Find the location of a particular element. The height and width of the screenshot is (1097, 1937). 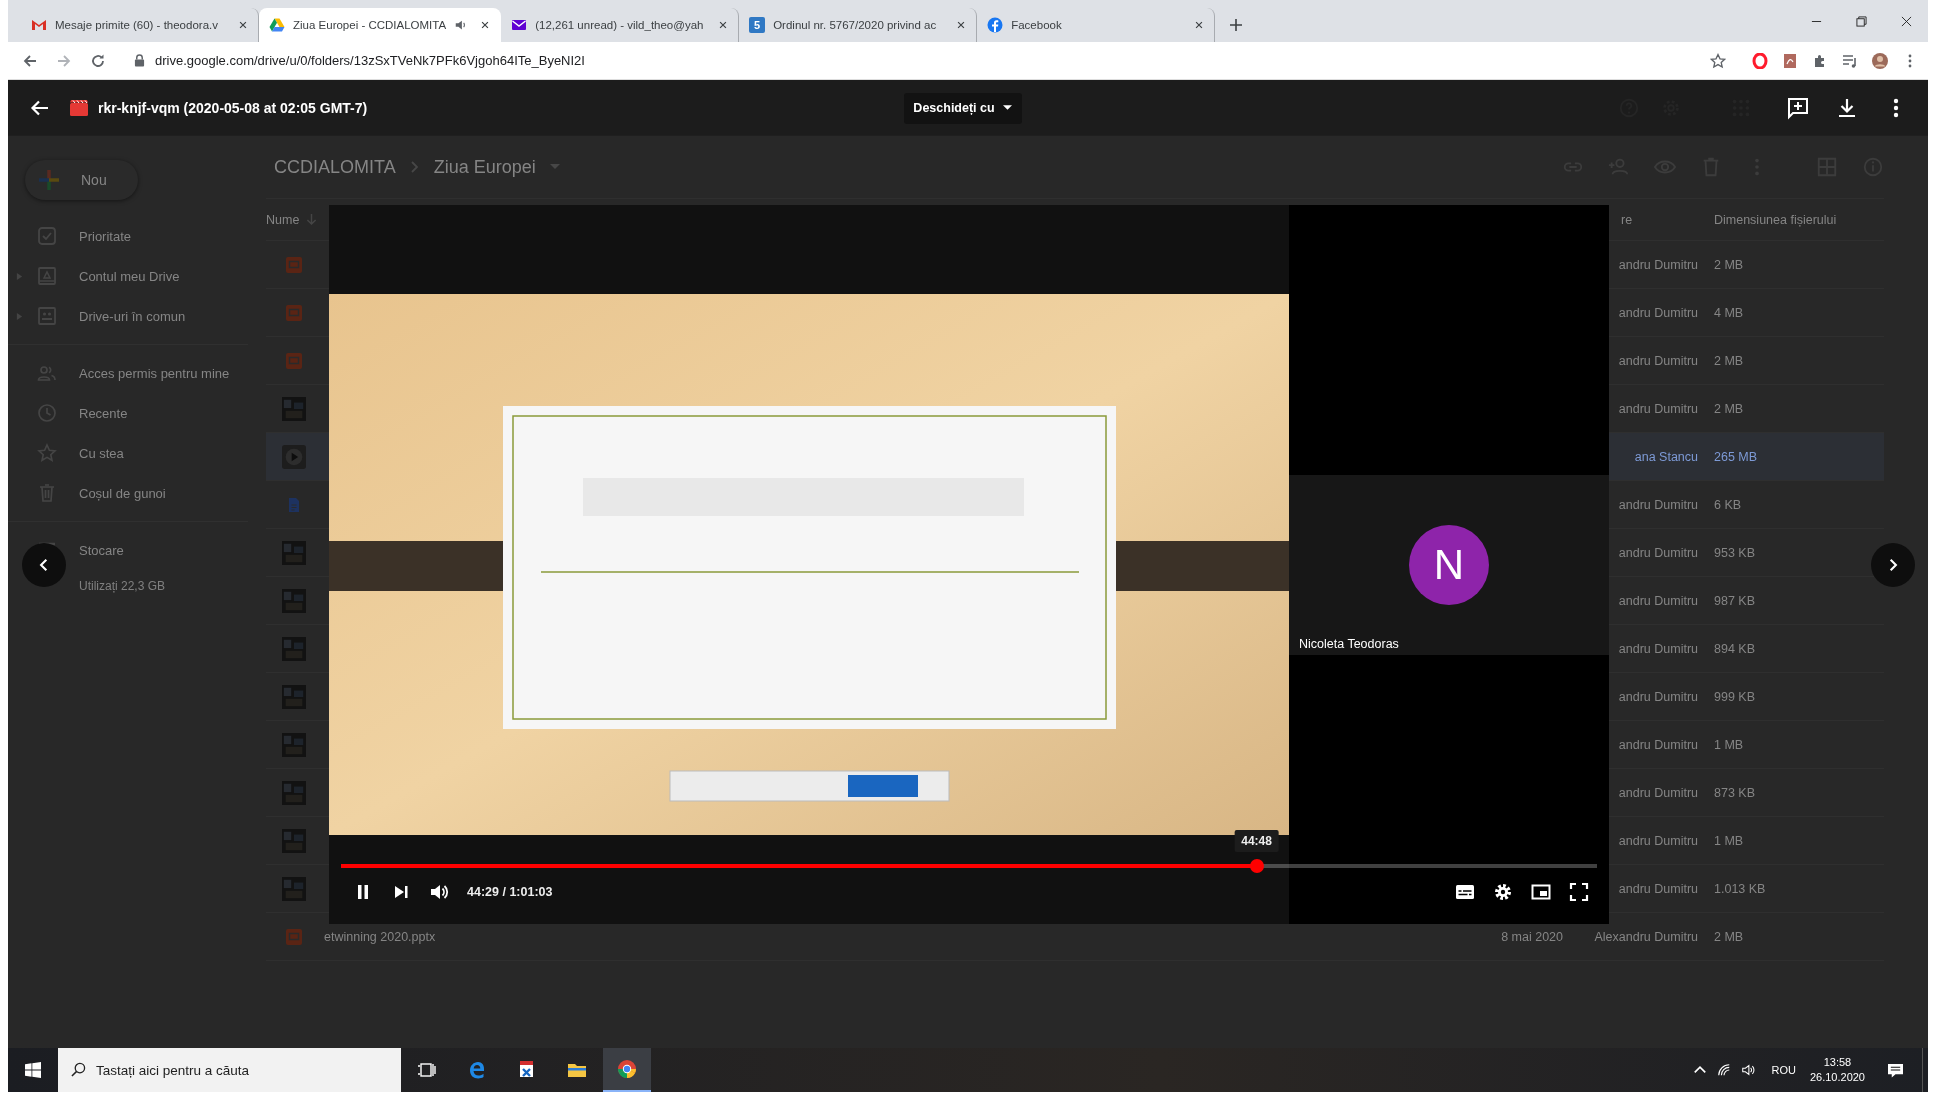

people-icon is located at coordinates (47, 373).